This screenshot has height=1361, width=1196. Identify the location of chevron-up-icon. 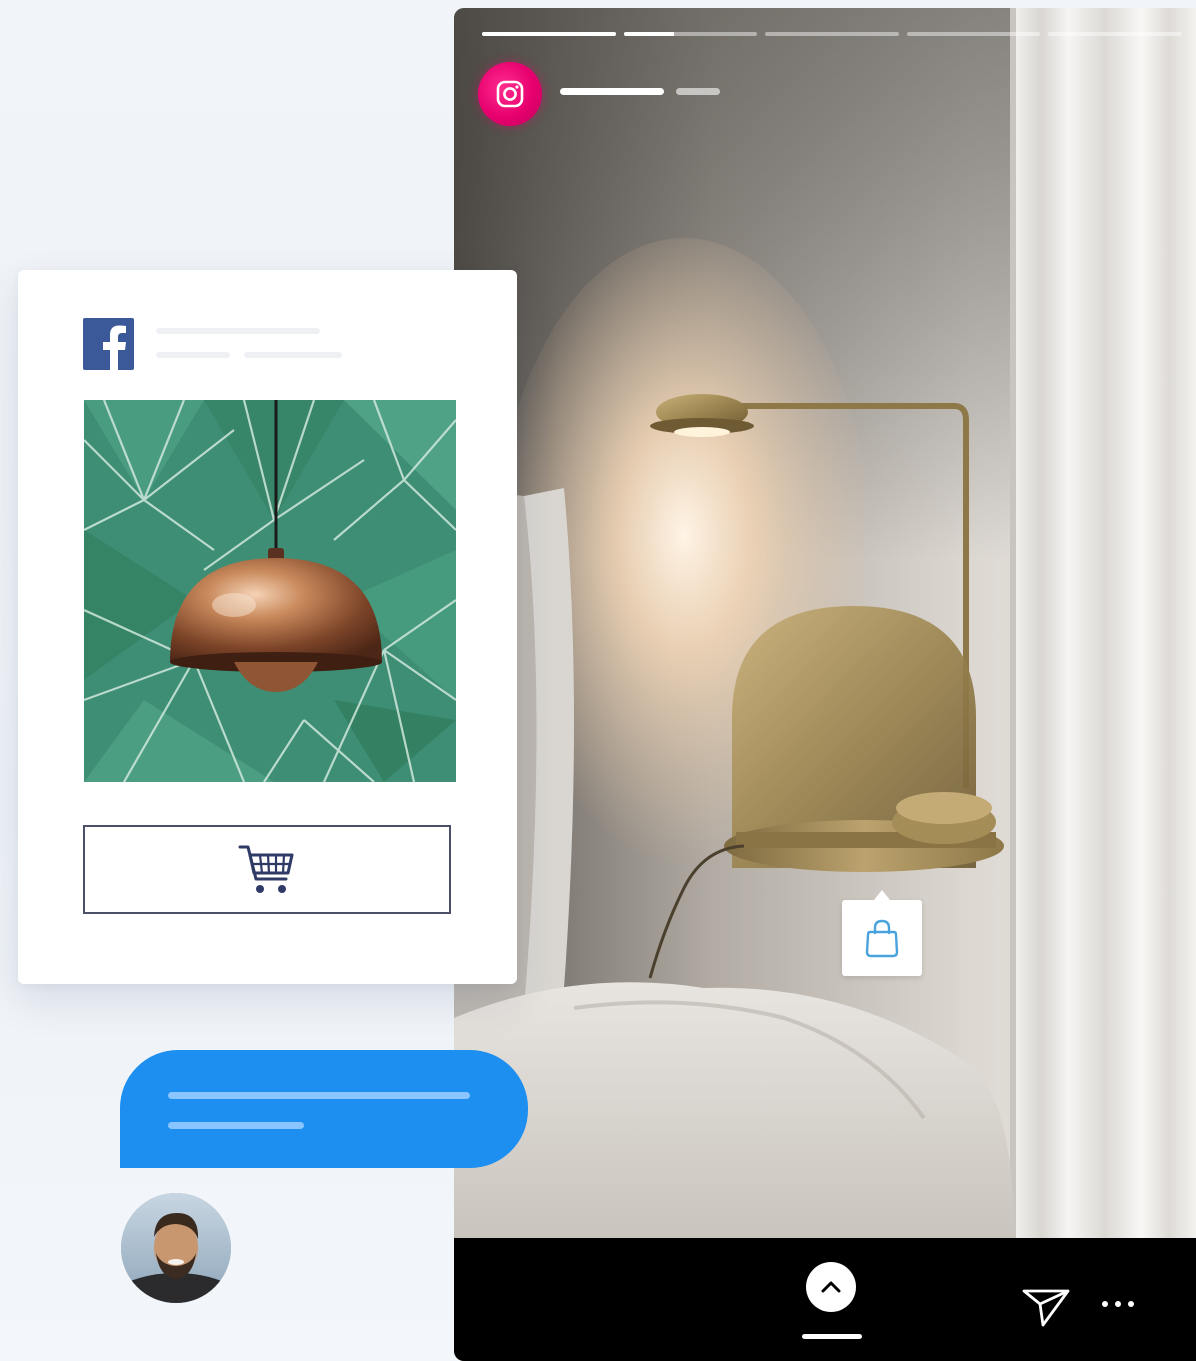
(831, 1287).